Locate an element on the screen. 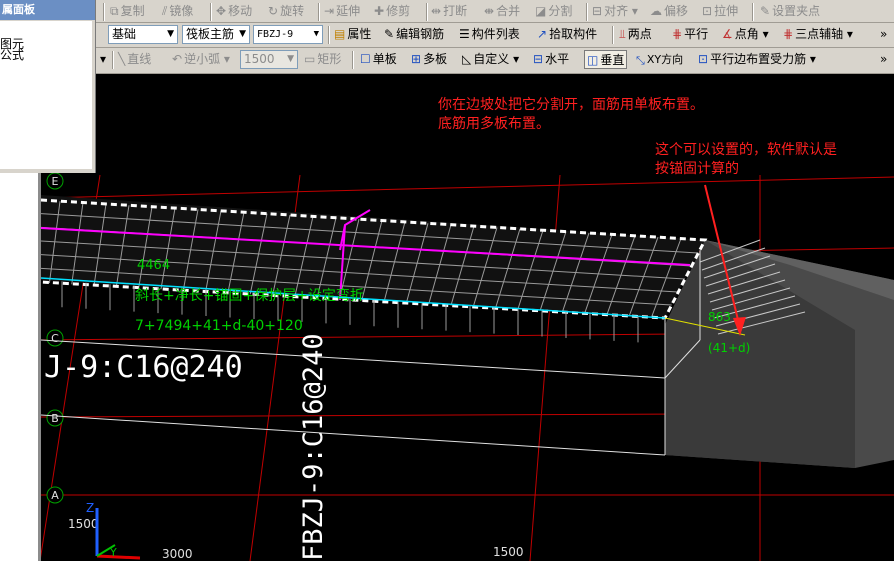 The image size is (894, 561). parallel-edge-label: 平行边布置受力筋 is located at coordinates (758, 59).